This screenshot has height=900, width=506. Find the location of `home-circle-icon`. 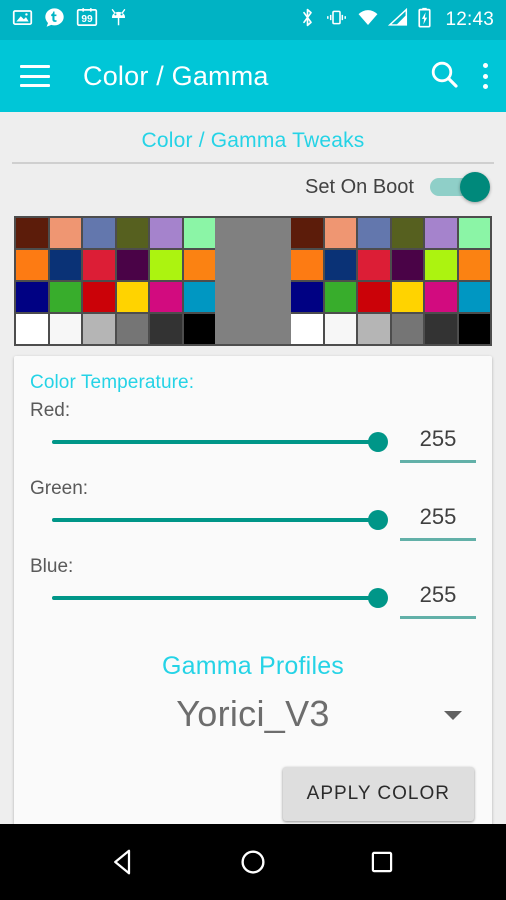

home-circle-icon is located at coordinates (253, 862).